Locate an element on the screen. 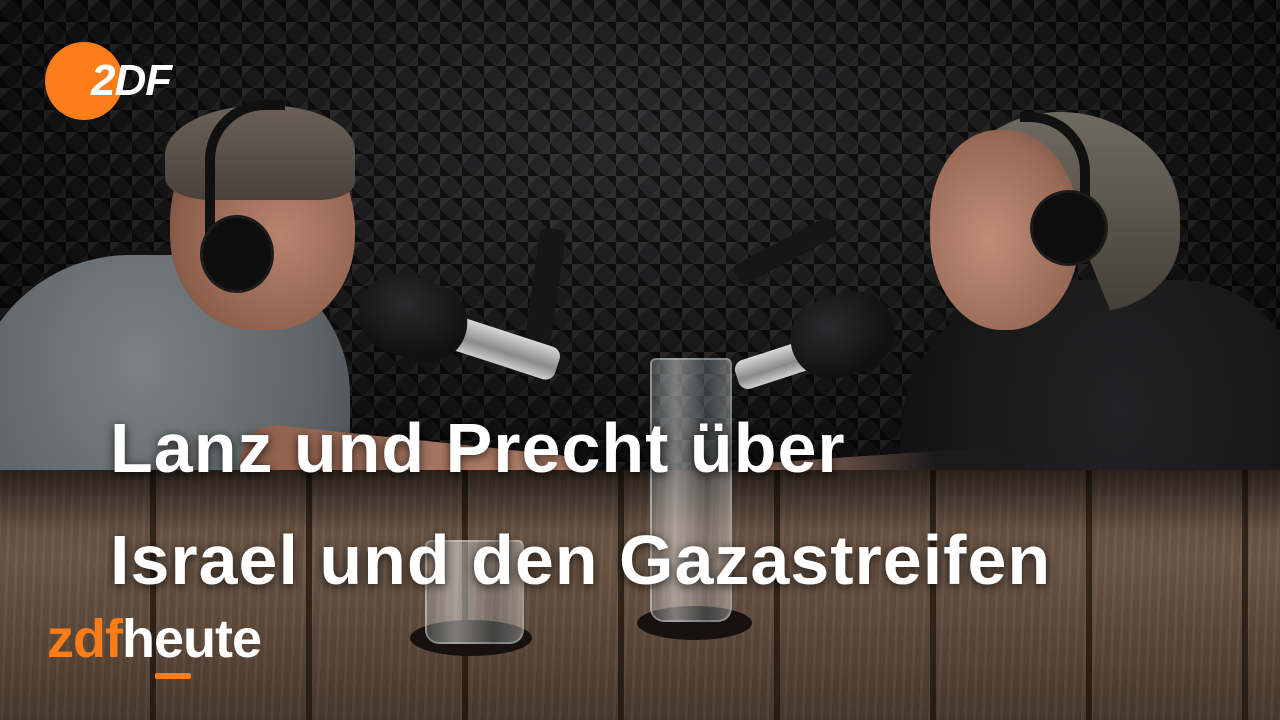  headline-line-2: Israel und den Gazastreifen is located at coordinates (581, 560).